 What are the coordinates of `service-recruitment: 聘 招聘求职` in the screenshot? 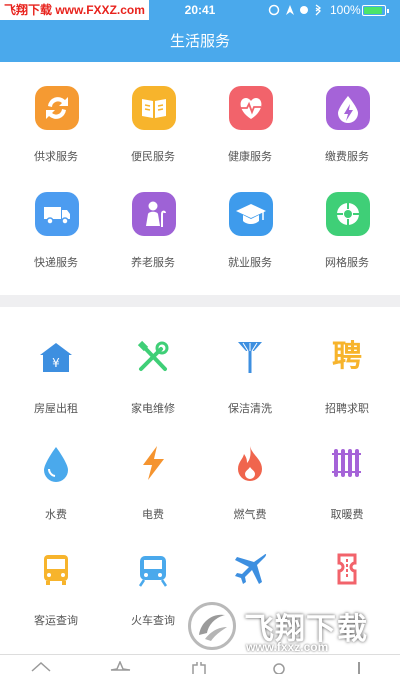 It's located at (347, 361).